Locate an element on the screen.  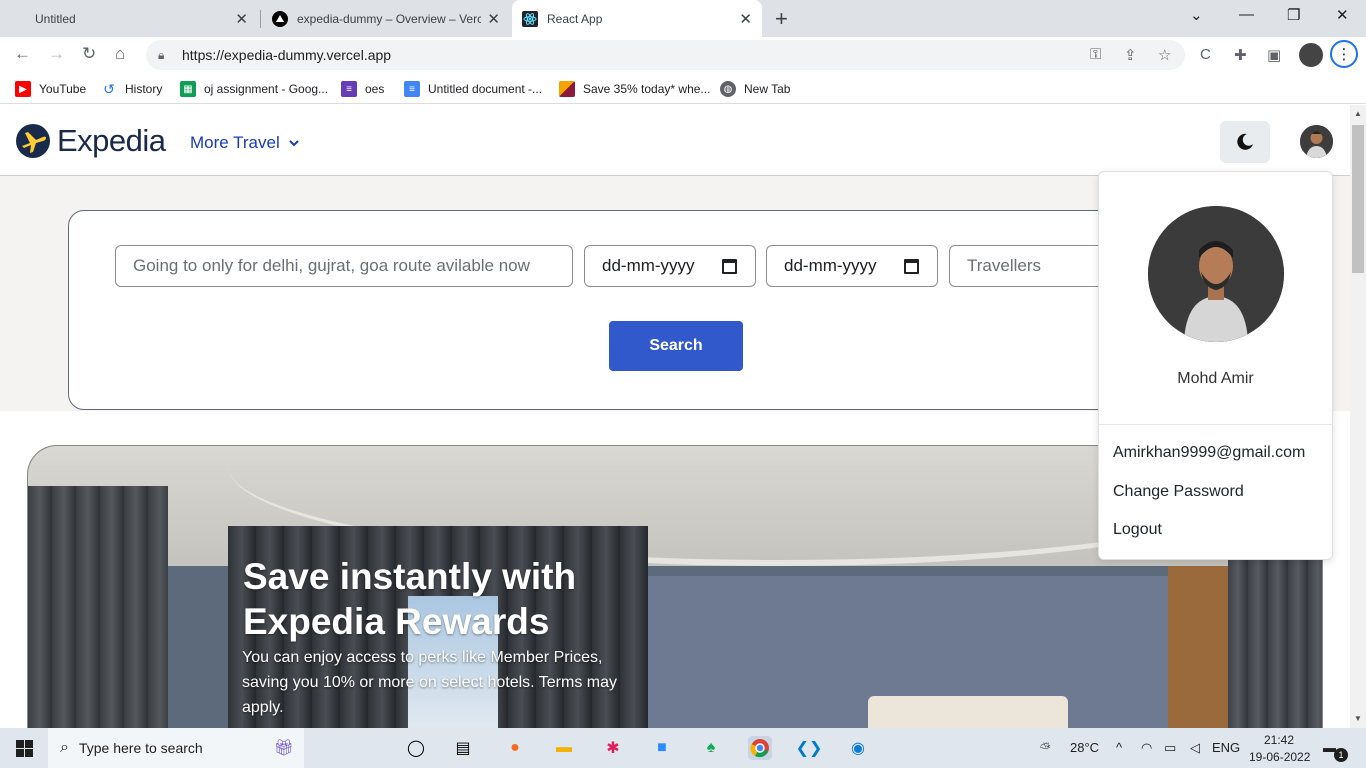
reload-icon: ↻ is located at coordinates (89, 54).